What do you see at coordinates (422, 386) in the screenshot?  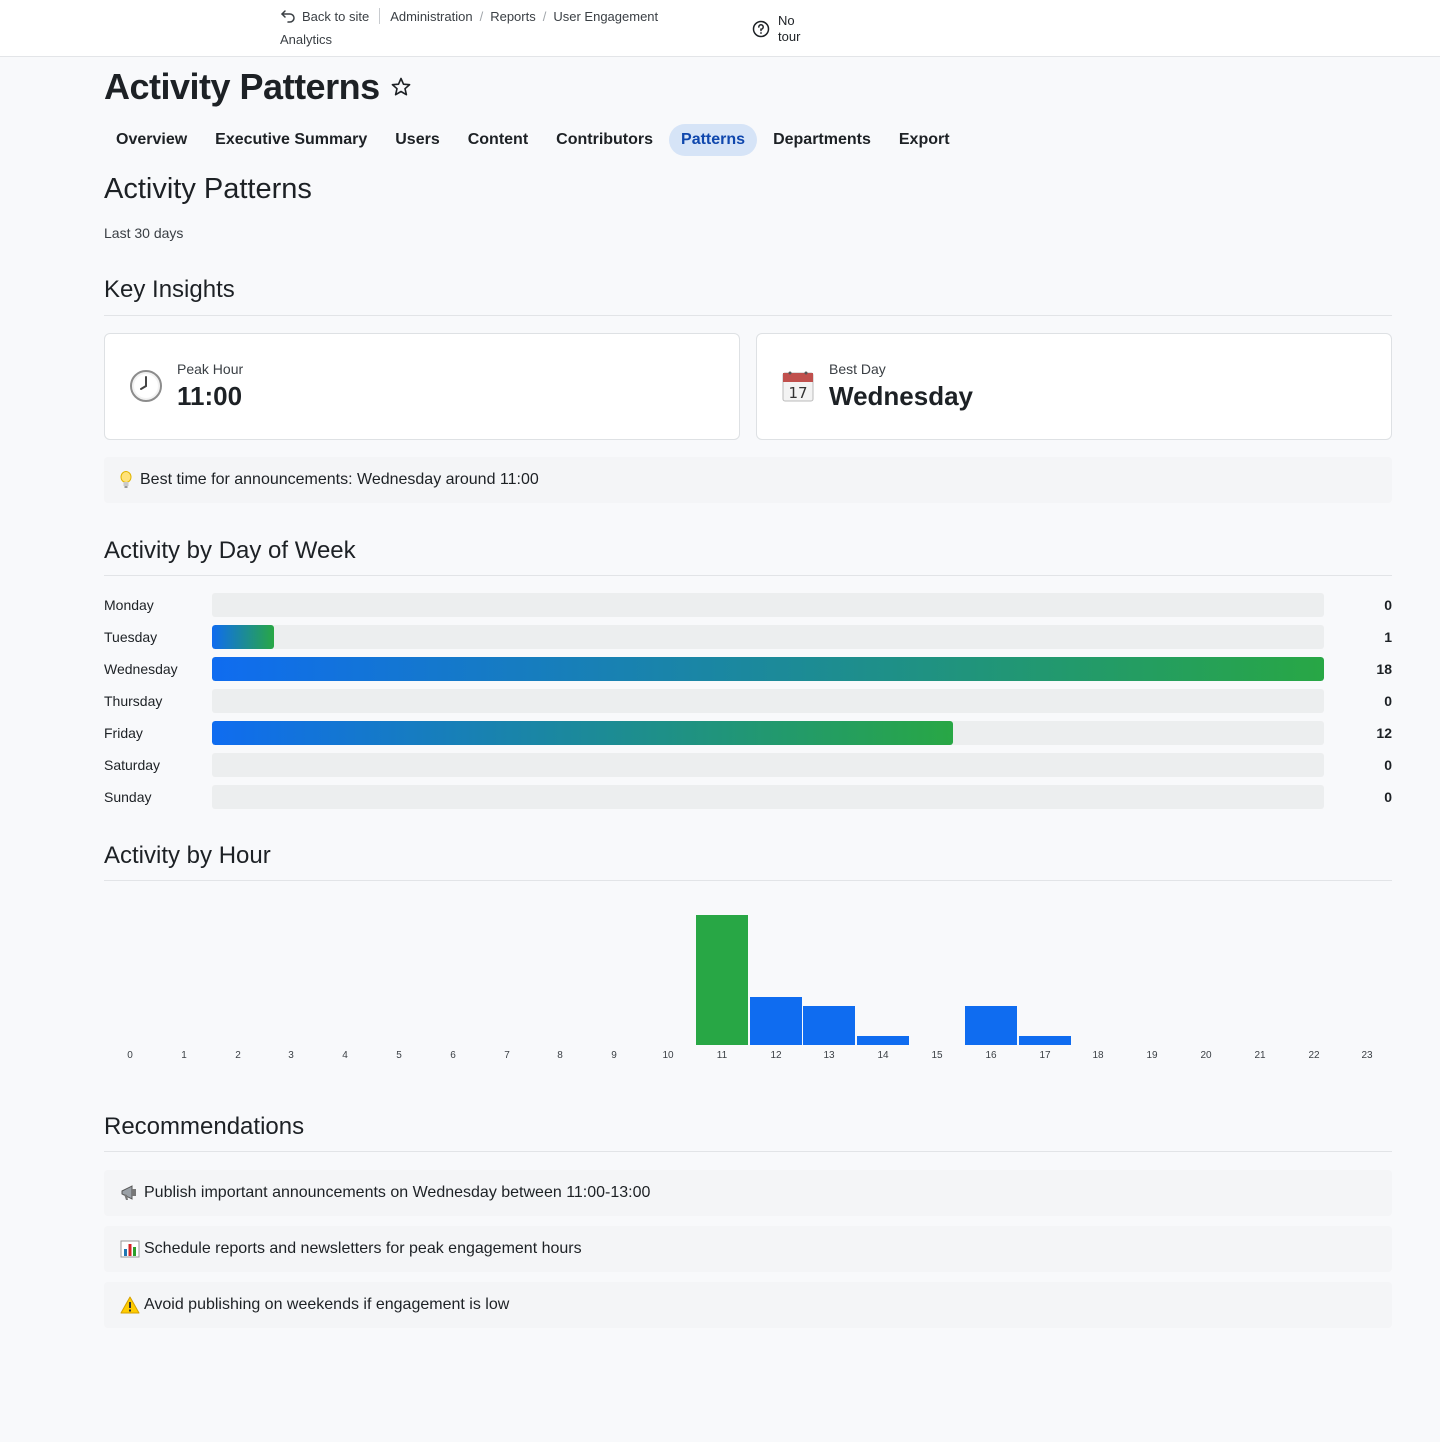 I see `peak-hour-card: Peak Hour 11:00` at bounding box center [422, 386].